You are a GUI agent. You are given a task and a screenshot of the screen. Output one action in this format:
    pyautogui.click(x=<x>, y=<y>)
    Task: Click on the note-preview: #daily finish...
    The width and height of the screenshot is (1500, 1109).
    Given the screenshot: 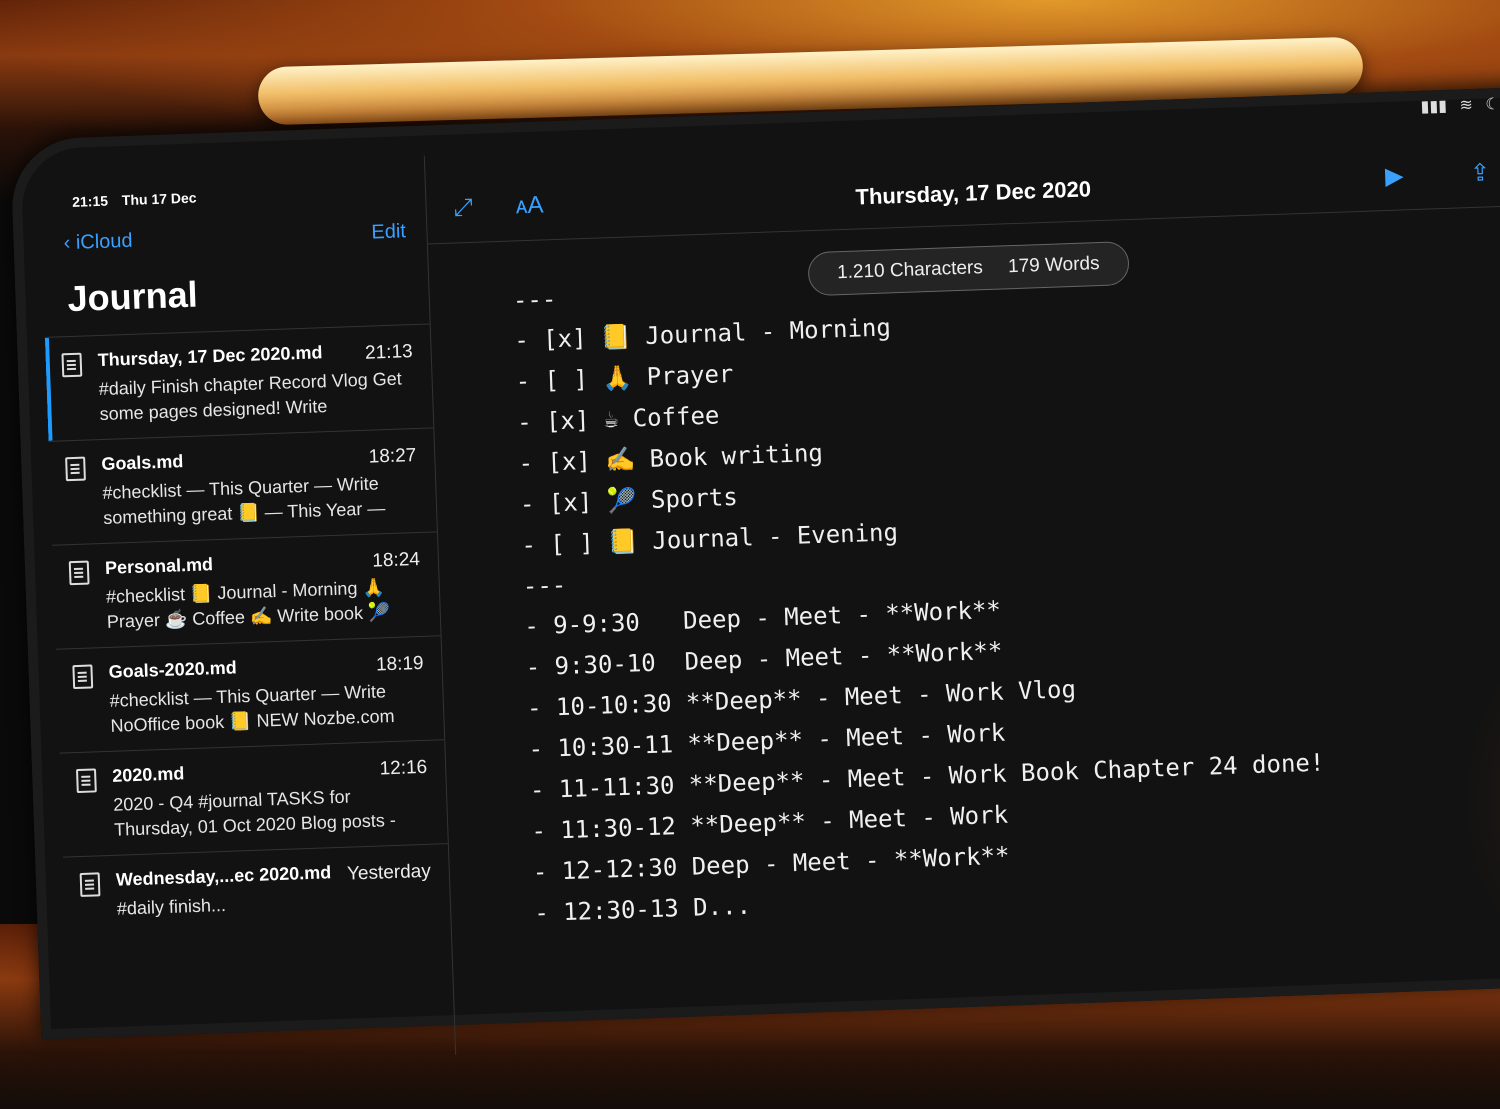 What is the action you would take?
    pyautogui.click(x=171, y=906)
    